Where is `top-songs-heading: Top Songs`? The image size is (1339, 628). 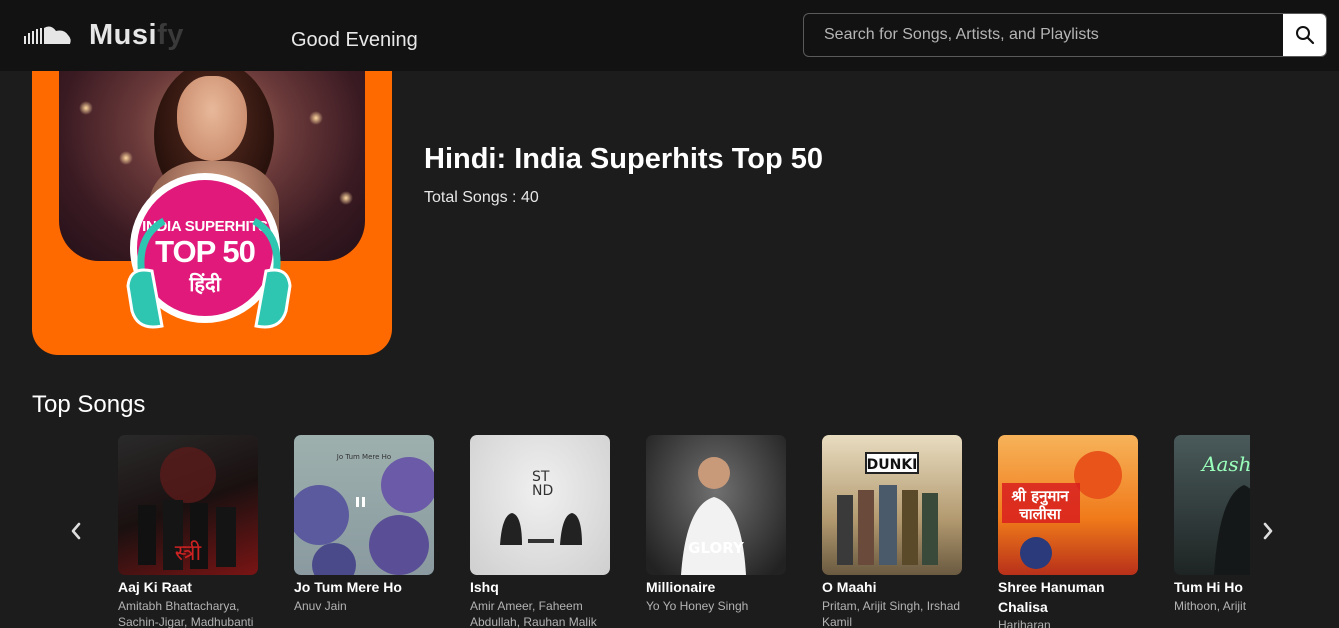 top-songs-heading: Top Songs is located at coordinates (89, 404).